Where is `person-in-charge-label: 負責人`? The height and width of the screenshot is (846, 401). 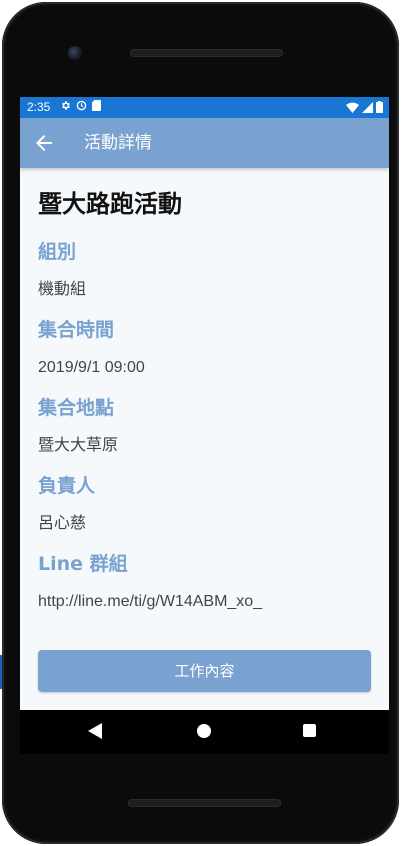
person-in-charge-label: 負責人 is located at coordinates (67, 486).